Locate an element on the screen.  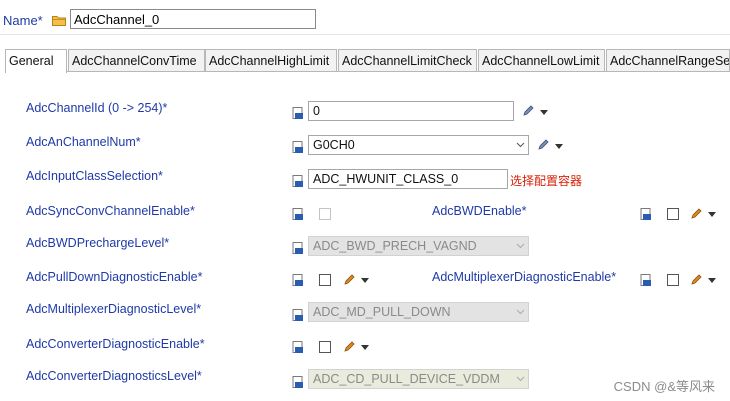
conv-diag-enable-checkbox is located at coordinates (325, 347).